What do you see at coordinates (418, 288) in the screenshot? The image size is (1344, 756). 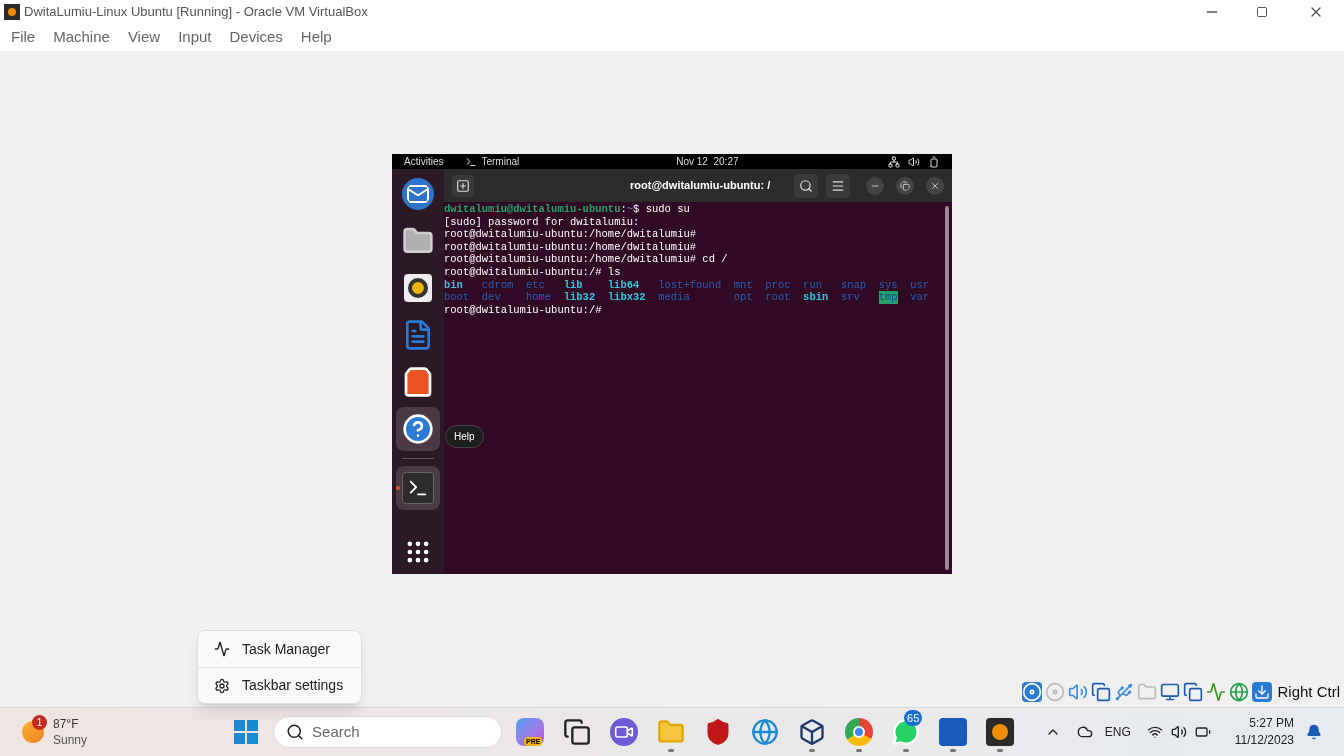 I see `speaker-icon` at bounding box center [418, 288].